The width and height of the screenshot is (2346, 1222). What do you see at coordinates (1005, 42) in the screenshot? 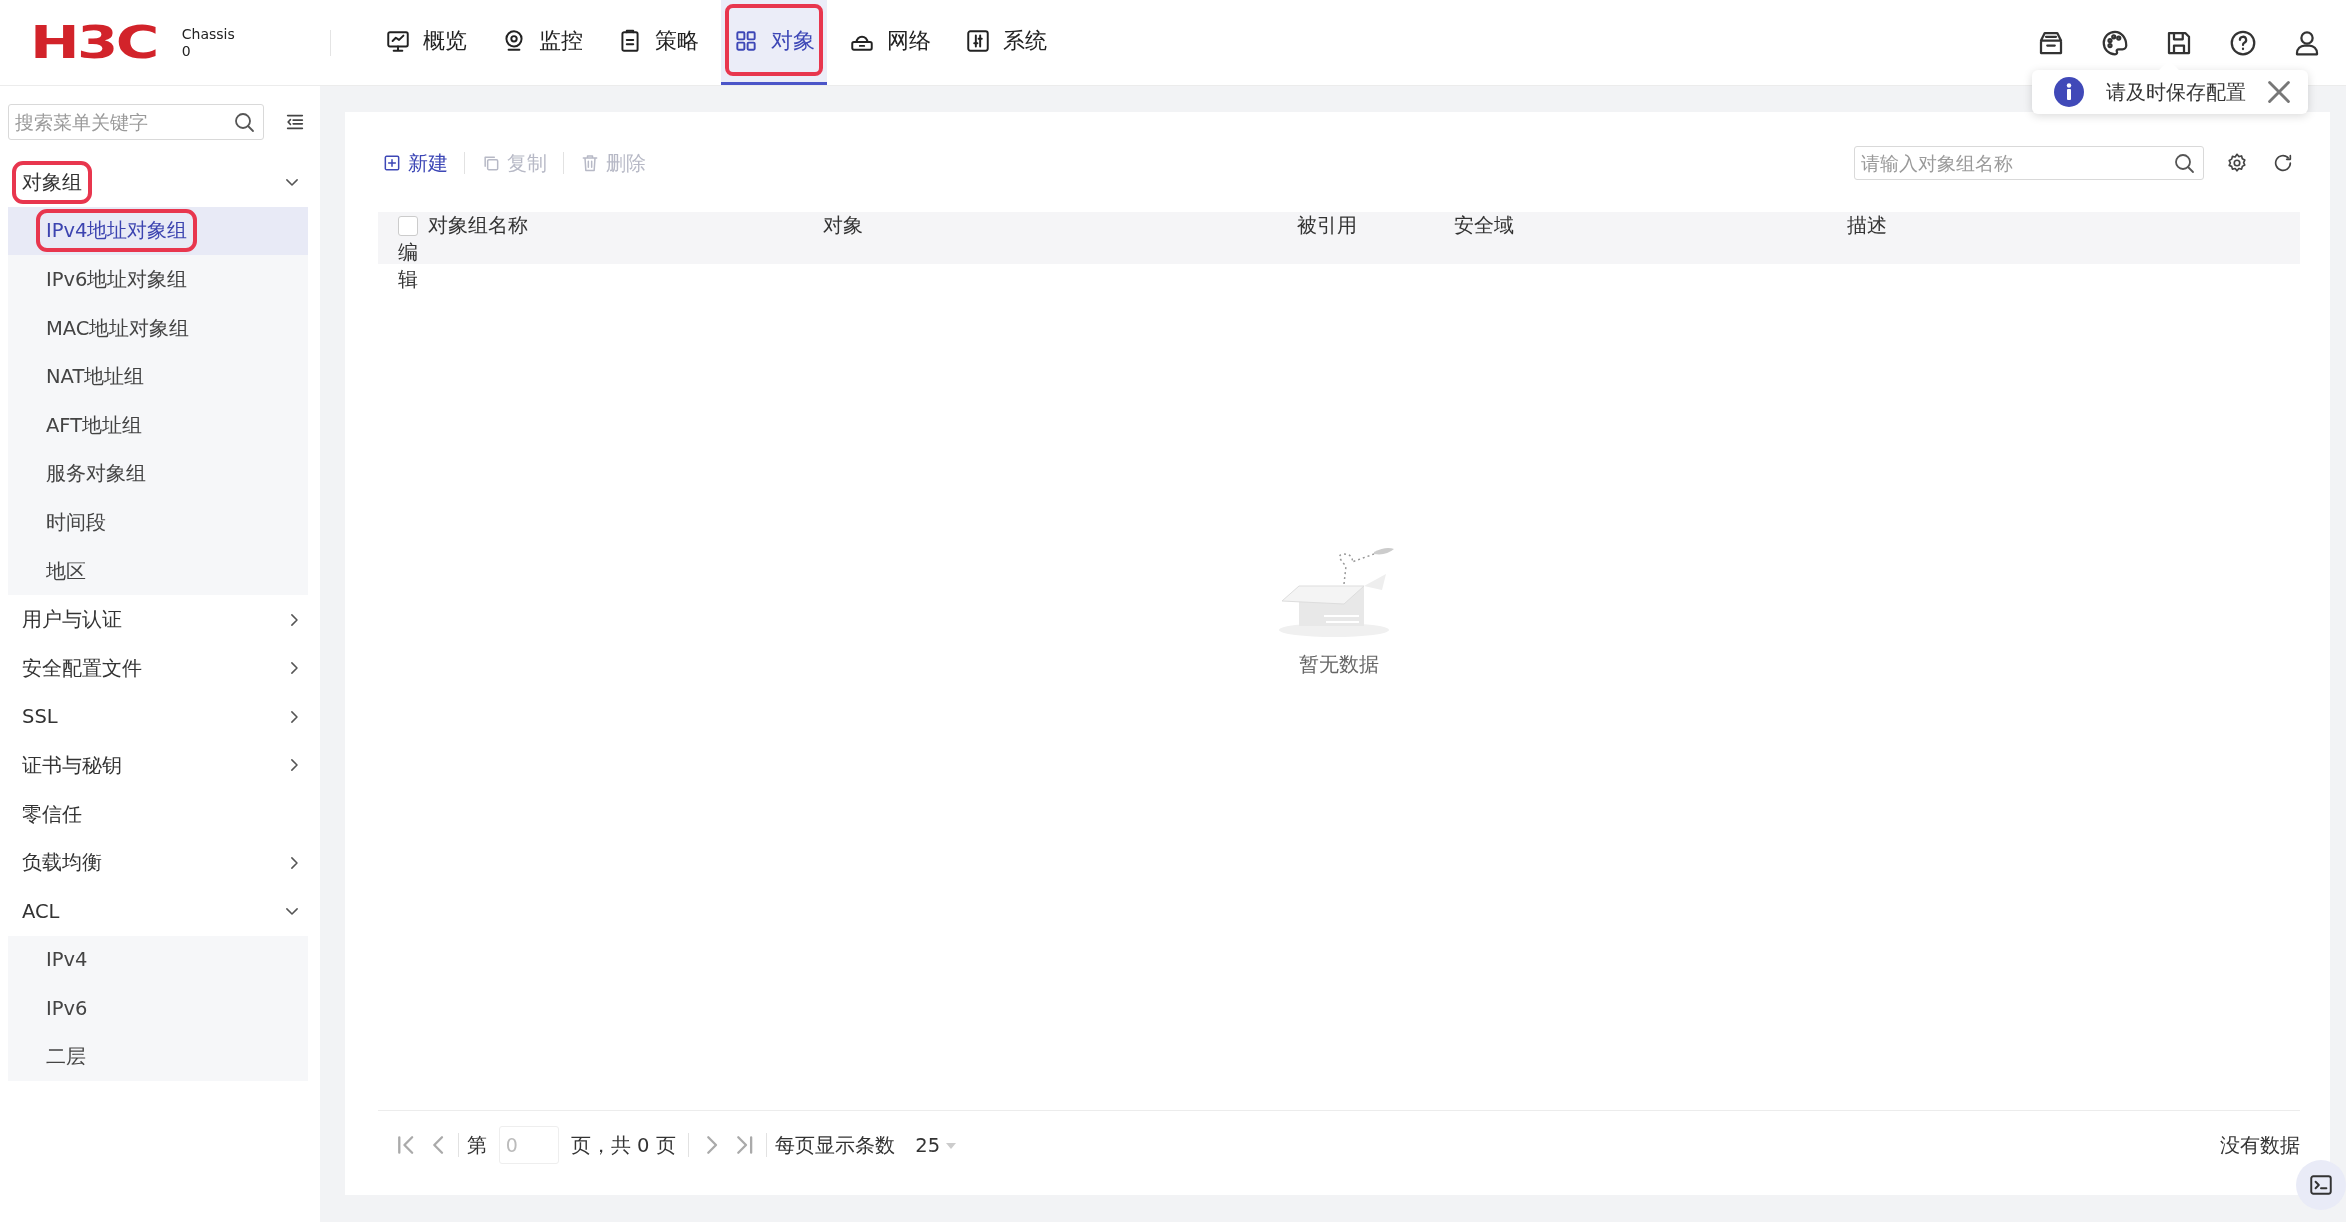
I see `nav-tab: 系统` at bounding box center [1005, 42].